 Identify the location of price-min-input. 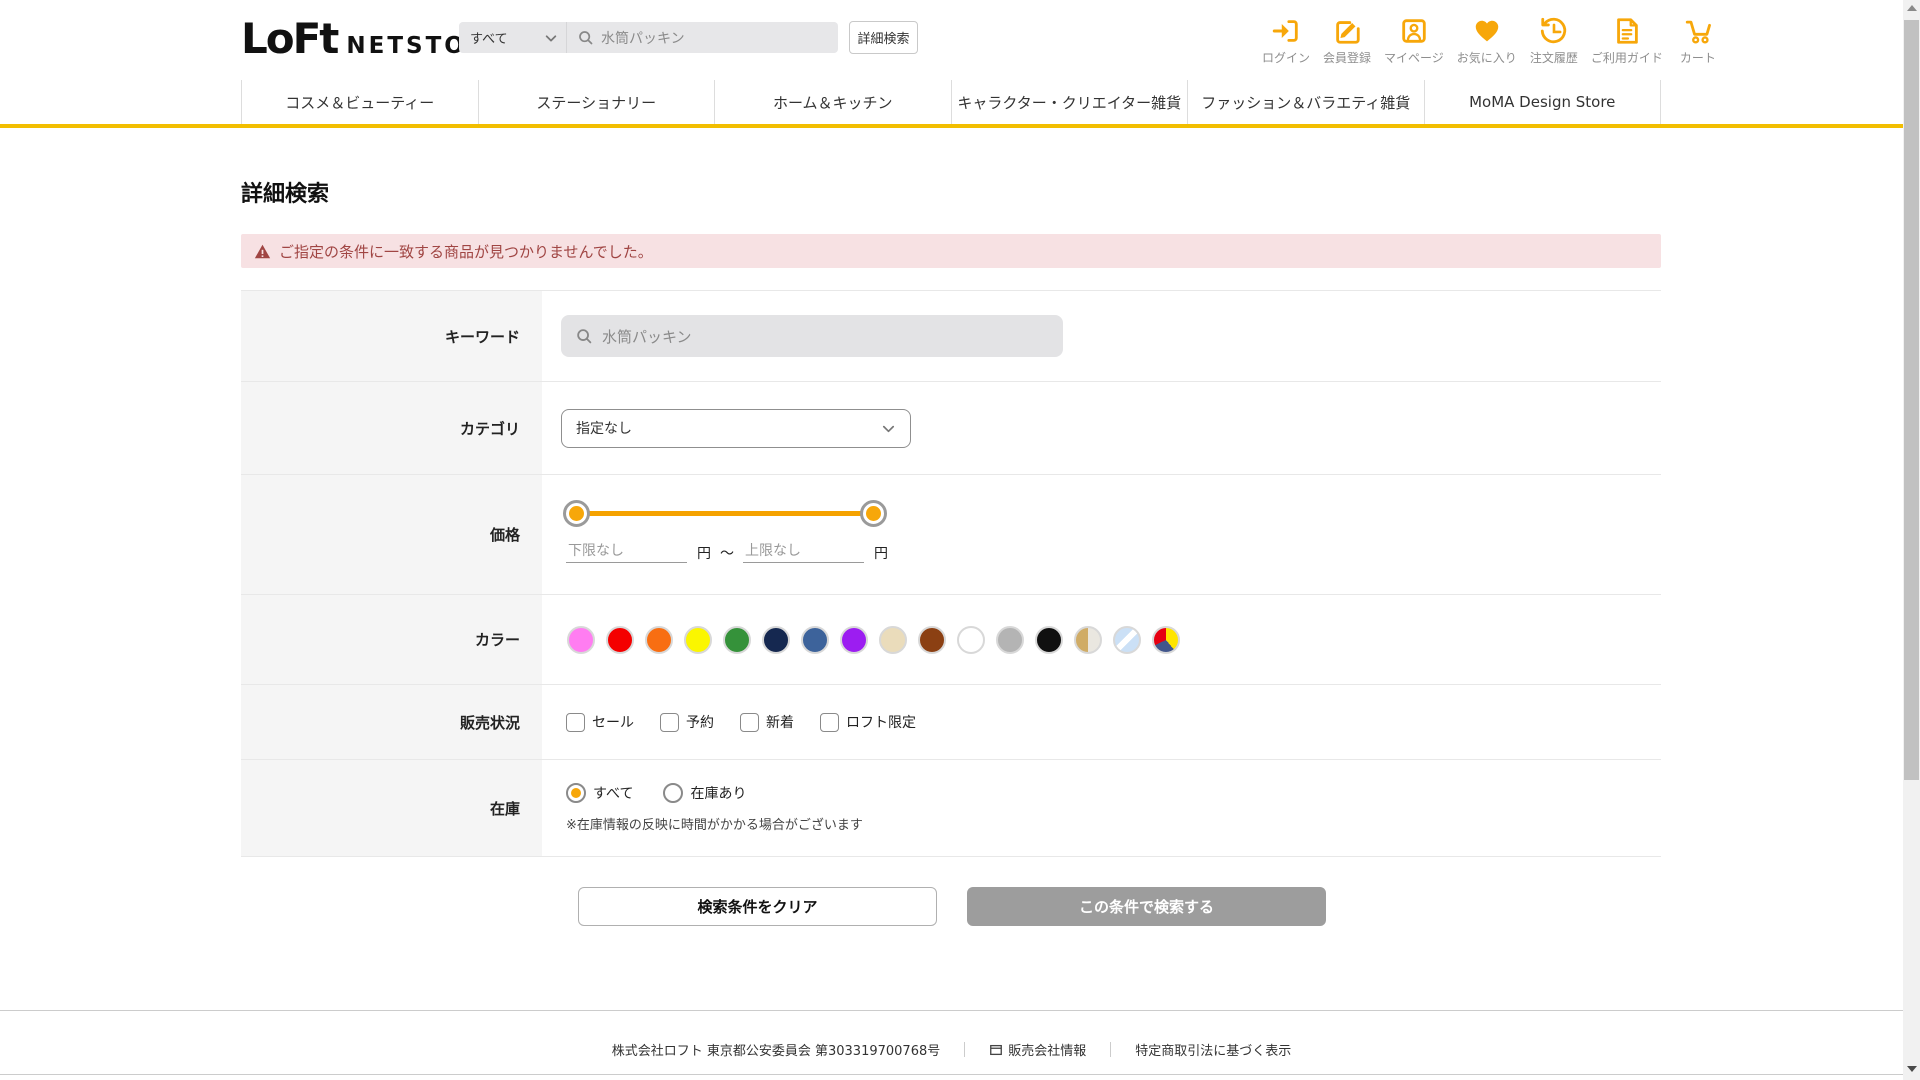
(626, 551).